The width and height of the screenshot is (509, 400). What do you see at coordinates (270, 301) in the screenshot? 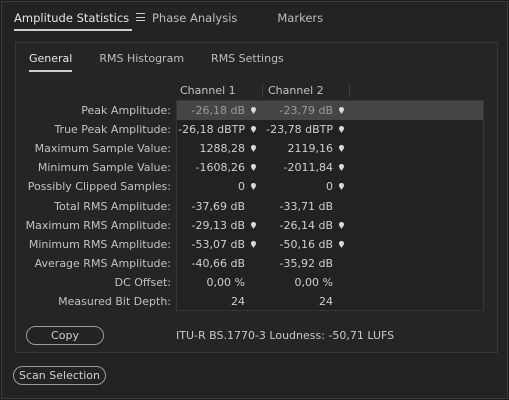
I see `table-row: Measured Bit Depth: 24 24` at bounding box center [270, 301].